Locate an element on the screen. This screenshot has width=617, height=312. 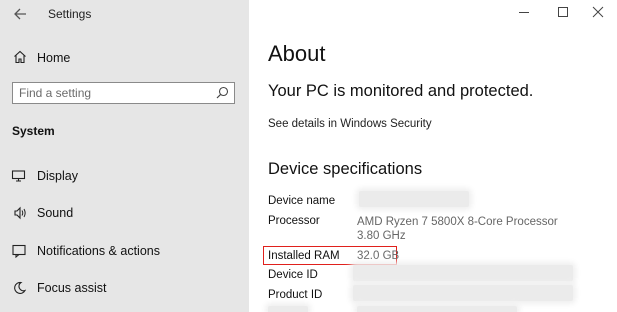
sidebar-item-label: Display is located at coordinates (57, 176).